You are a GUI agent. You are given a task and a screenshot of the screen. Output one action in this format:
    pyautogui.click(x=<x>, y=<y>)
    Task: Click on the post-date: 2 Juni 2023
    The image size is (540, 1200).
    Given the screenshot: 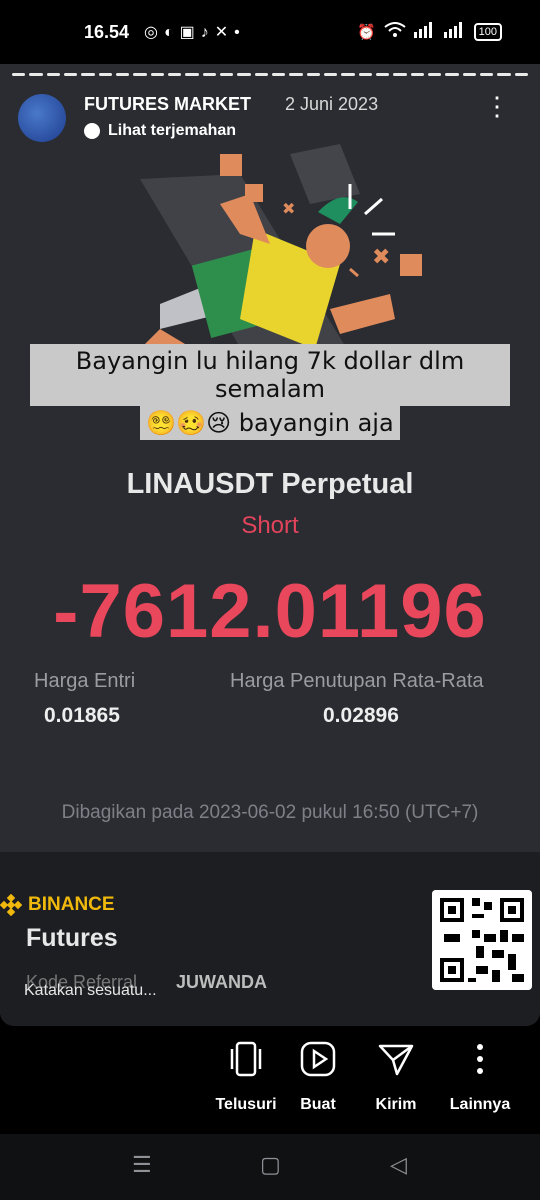 What is the action you would take?
    pyautogui.click(x=332, y=104)
    